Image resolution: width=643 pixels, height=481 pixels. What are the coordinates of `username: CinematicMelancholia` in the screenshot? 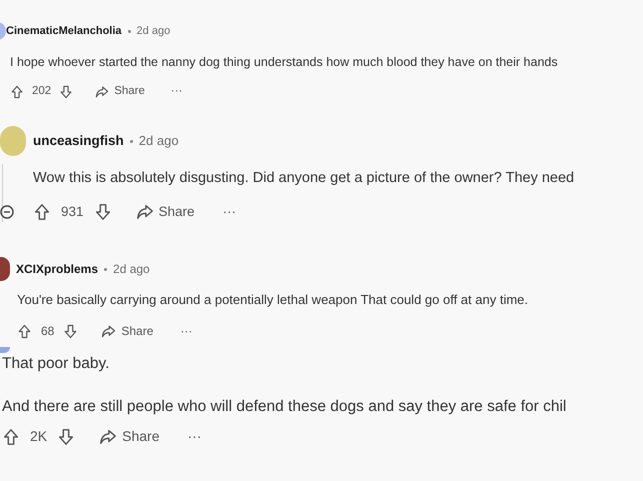 It's located at (64, 31).